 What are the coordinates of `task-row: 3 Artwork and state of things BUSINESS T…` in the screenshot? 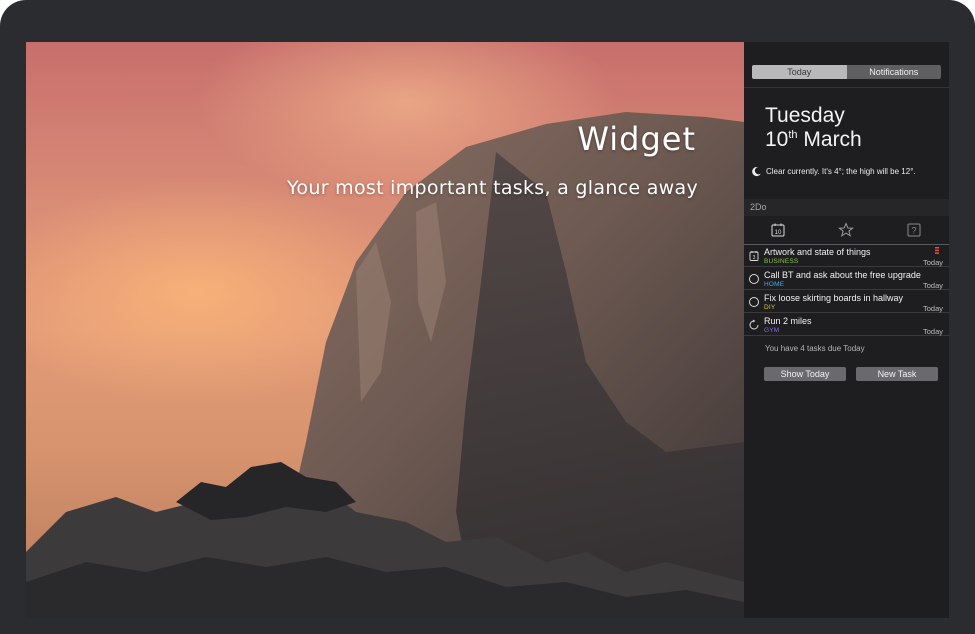 It's located at (846, 256).